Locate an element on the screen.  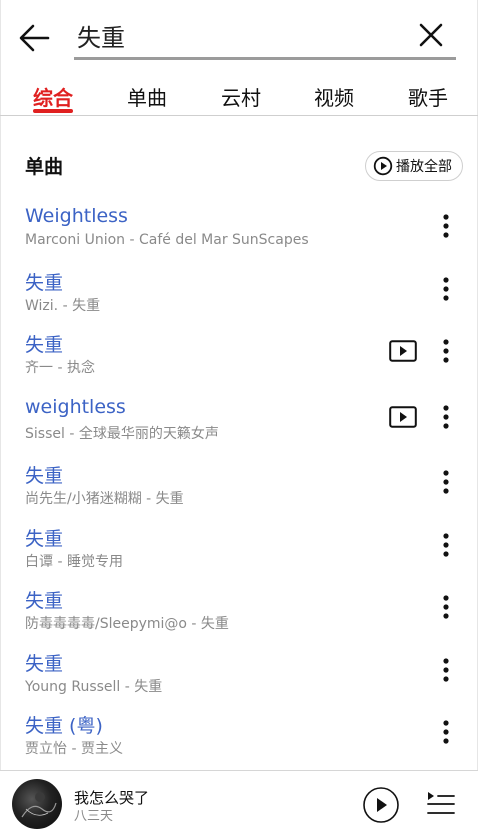
back-button is located at coordinates (35, 38).